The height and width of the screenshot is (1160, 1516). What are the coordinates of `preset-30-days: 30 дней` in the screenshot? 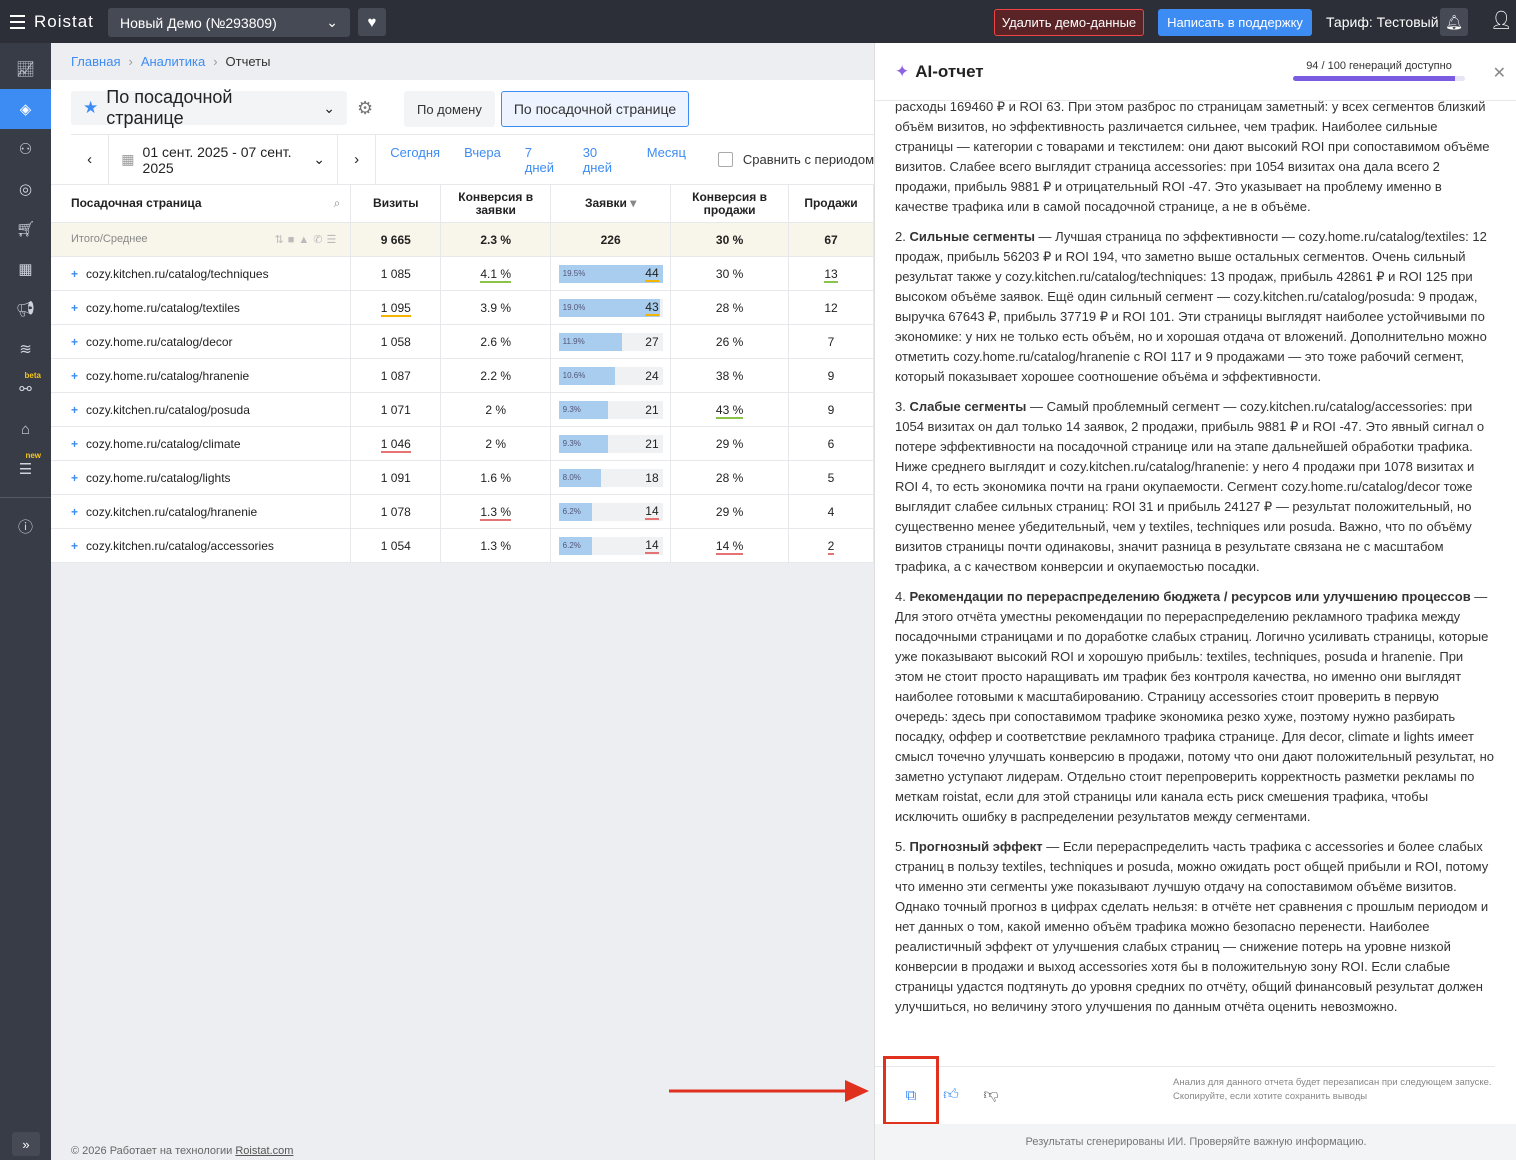 It's located at (603, 160).